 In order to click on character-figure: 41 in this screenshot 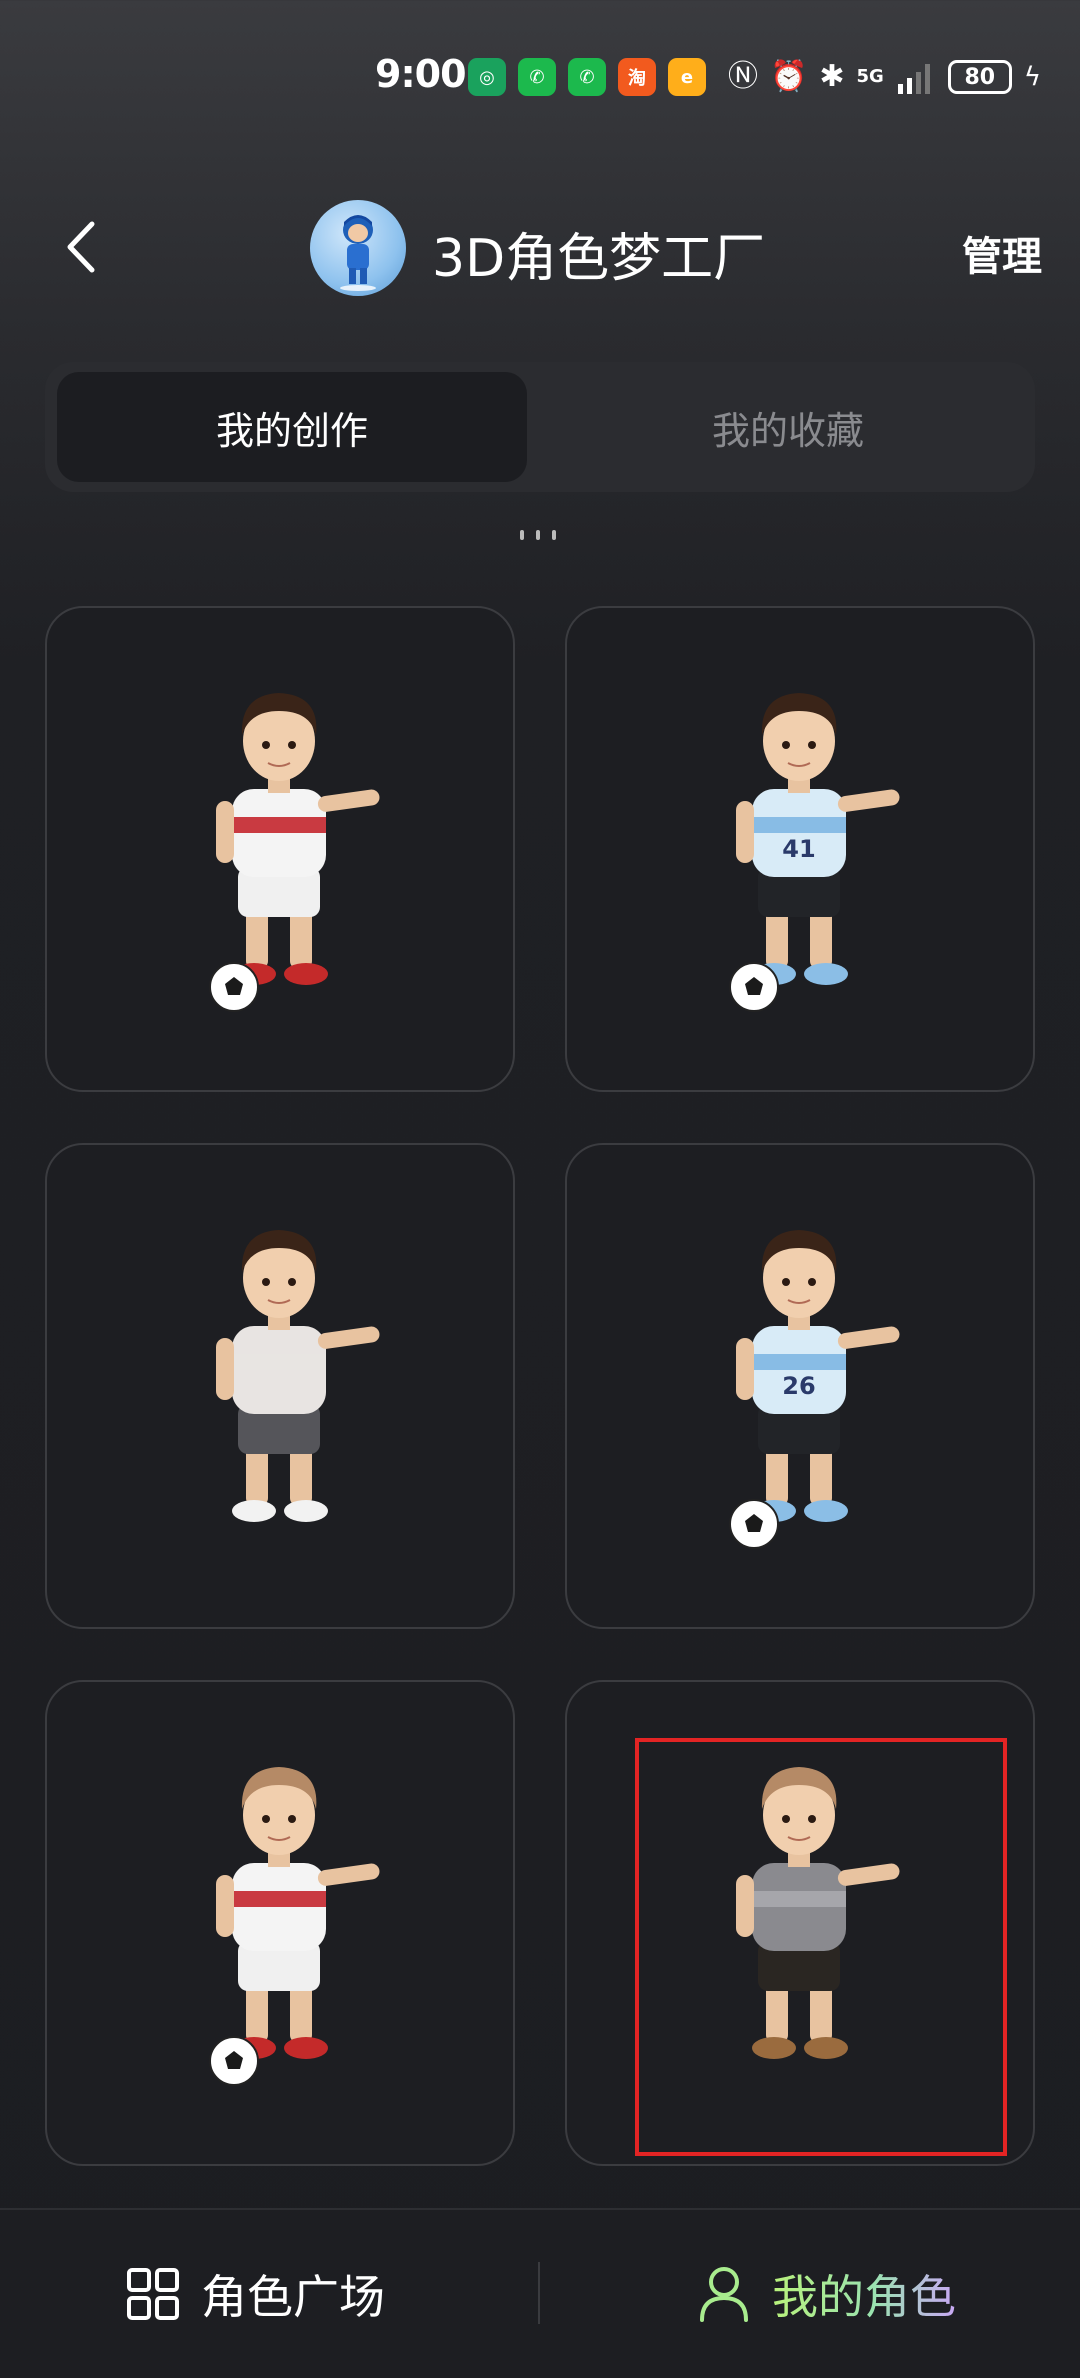, I will do `click(814, 852)`.